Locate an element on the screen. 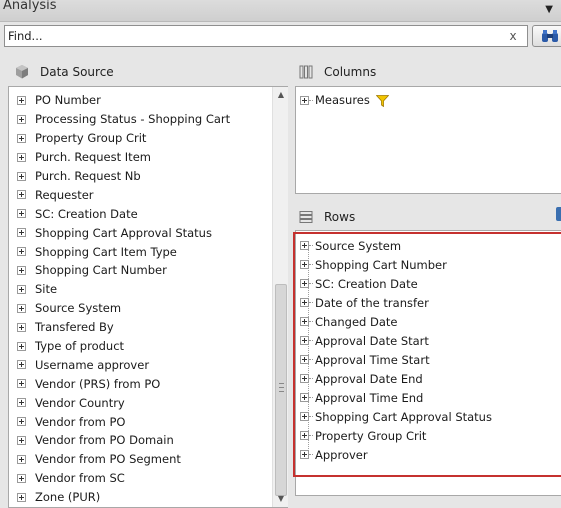 The width and height of the screenshot is (561, 508). row-item-label: Shopping Cart Approval Status is located at coordinates (403, 416).